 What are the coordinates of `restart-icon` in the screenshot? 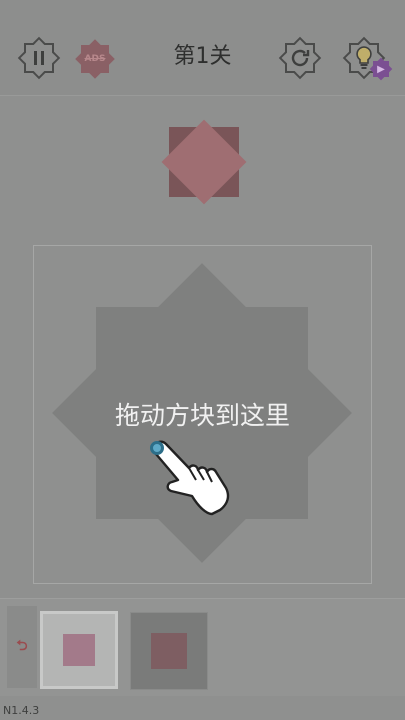 It's located at (300, 58).